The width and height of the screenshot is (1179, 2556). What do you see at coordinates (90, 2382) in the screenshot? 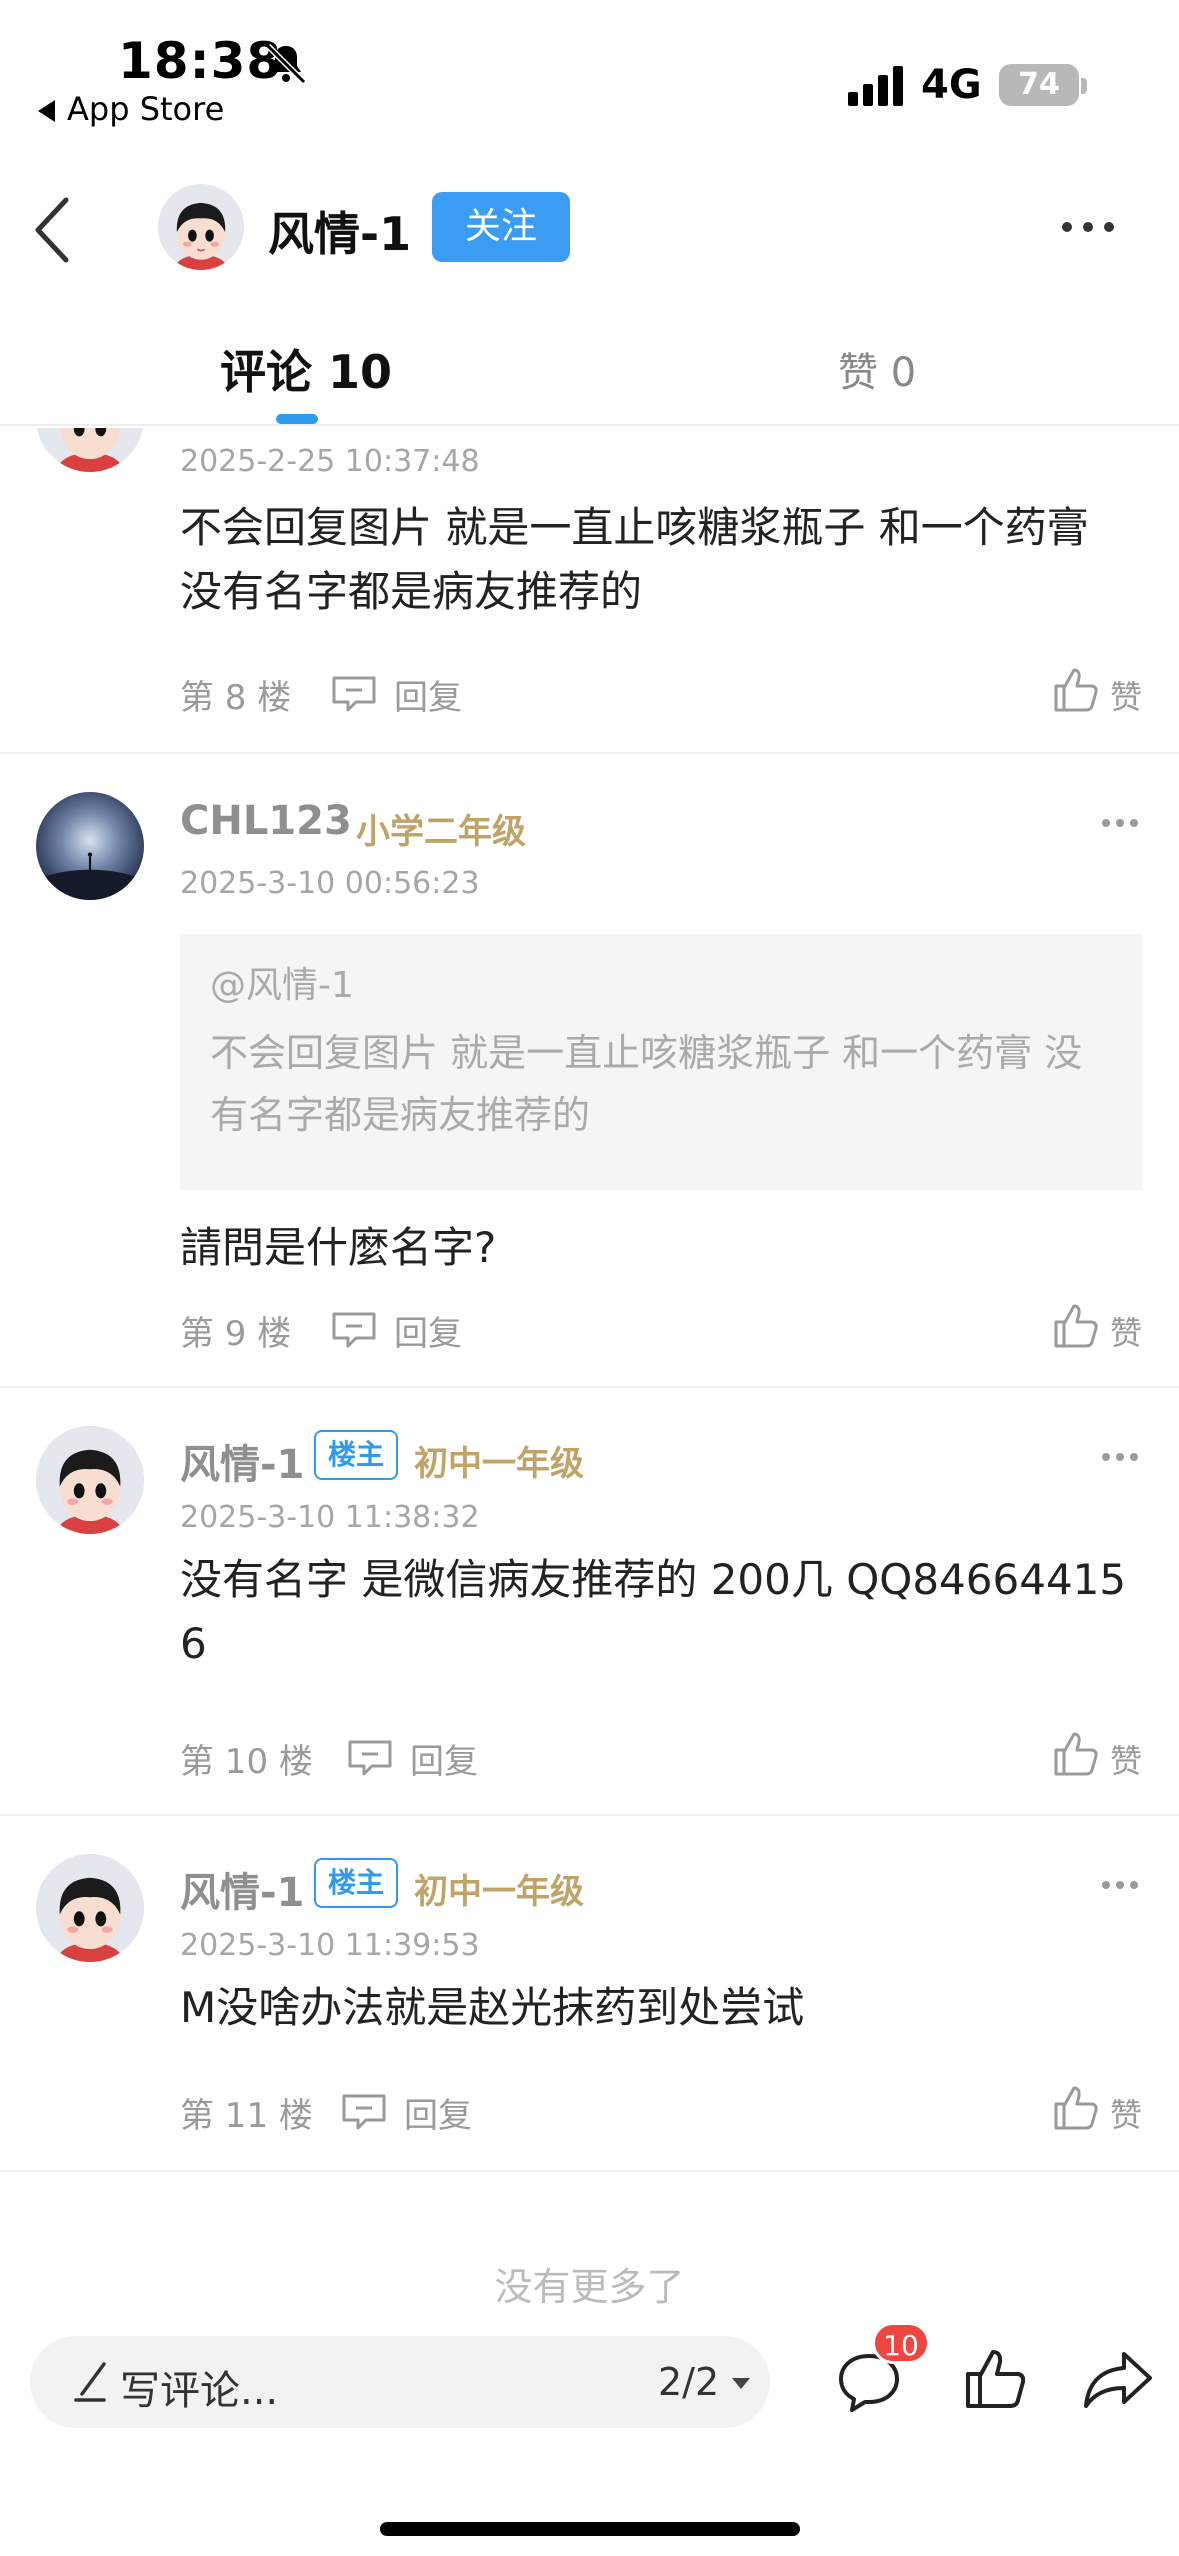
I see `pen-icon` at bounding box center [90, 2382].